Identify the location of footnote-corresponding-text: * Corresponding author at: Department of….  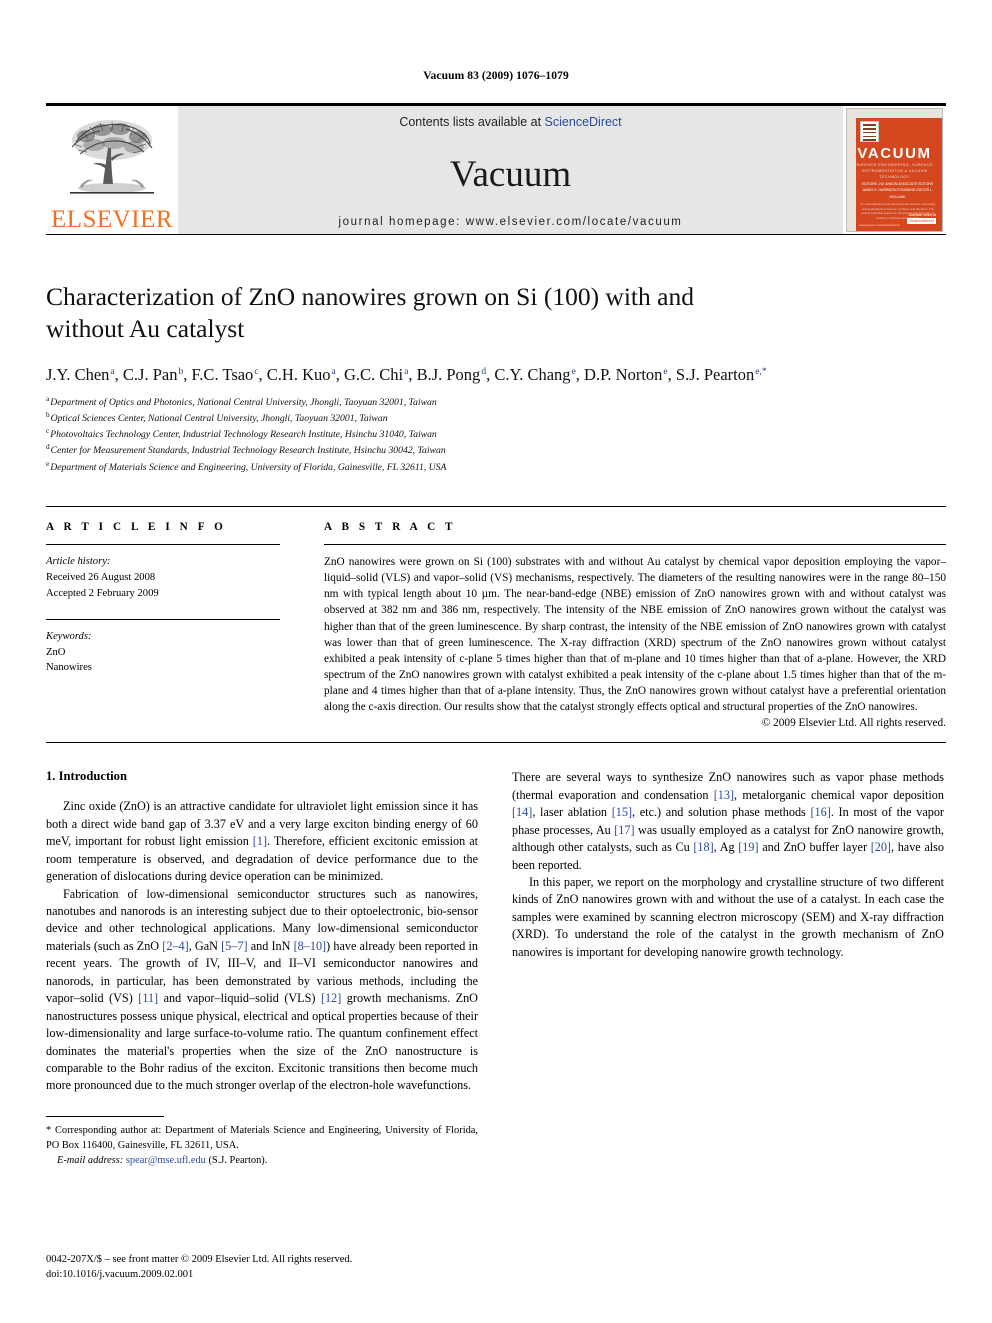
(262, 1137).